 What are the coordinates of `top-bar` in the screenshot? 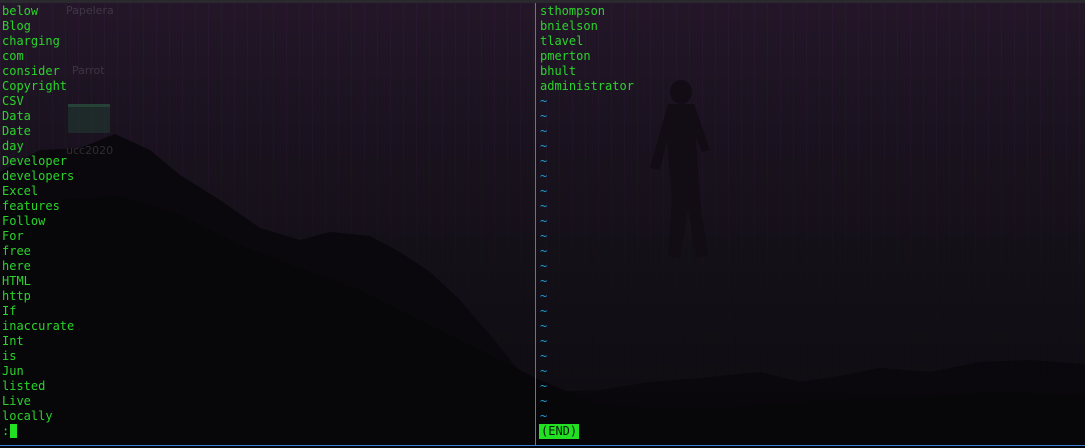 It's located at (542, 1).